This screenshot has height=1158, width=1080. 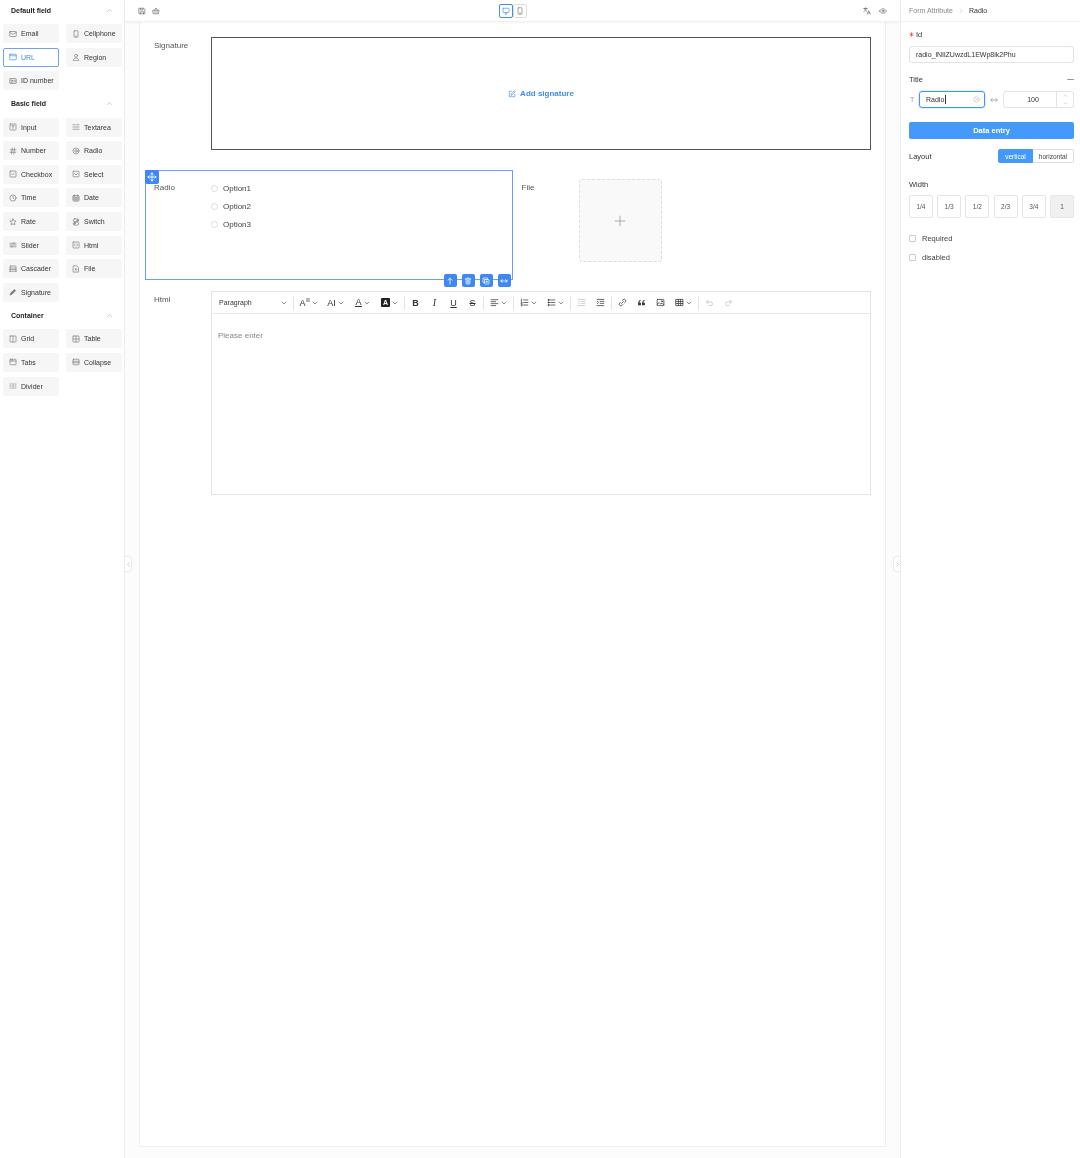 What do you see at coordinates (494, 302) in the screenshot?
I see `align-left-icon` at bounding box center [494, 302].